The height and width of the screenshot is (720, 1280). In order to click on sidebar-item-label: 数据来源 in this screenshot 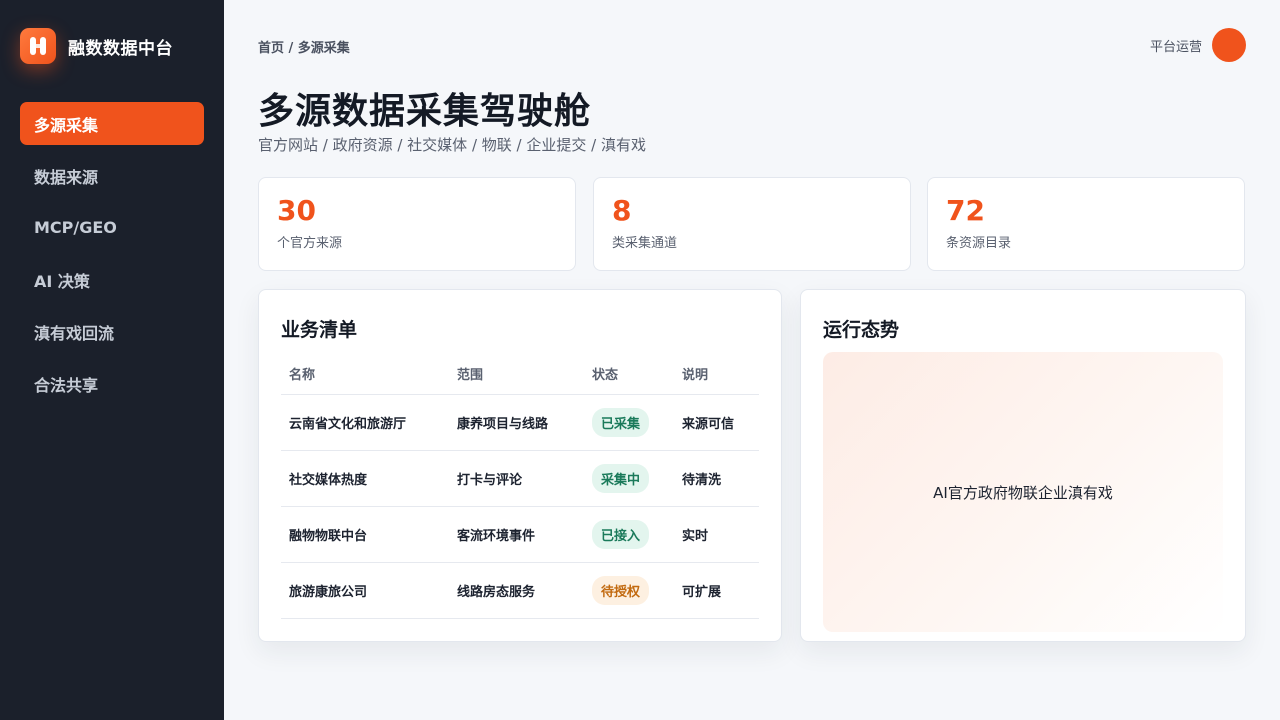, I will do `click(66, 177)`.